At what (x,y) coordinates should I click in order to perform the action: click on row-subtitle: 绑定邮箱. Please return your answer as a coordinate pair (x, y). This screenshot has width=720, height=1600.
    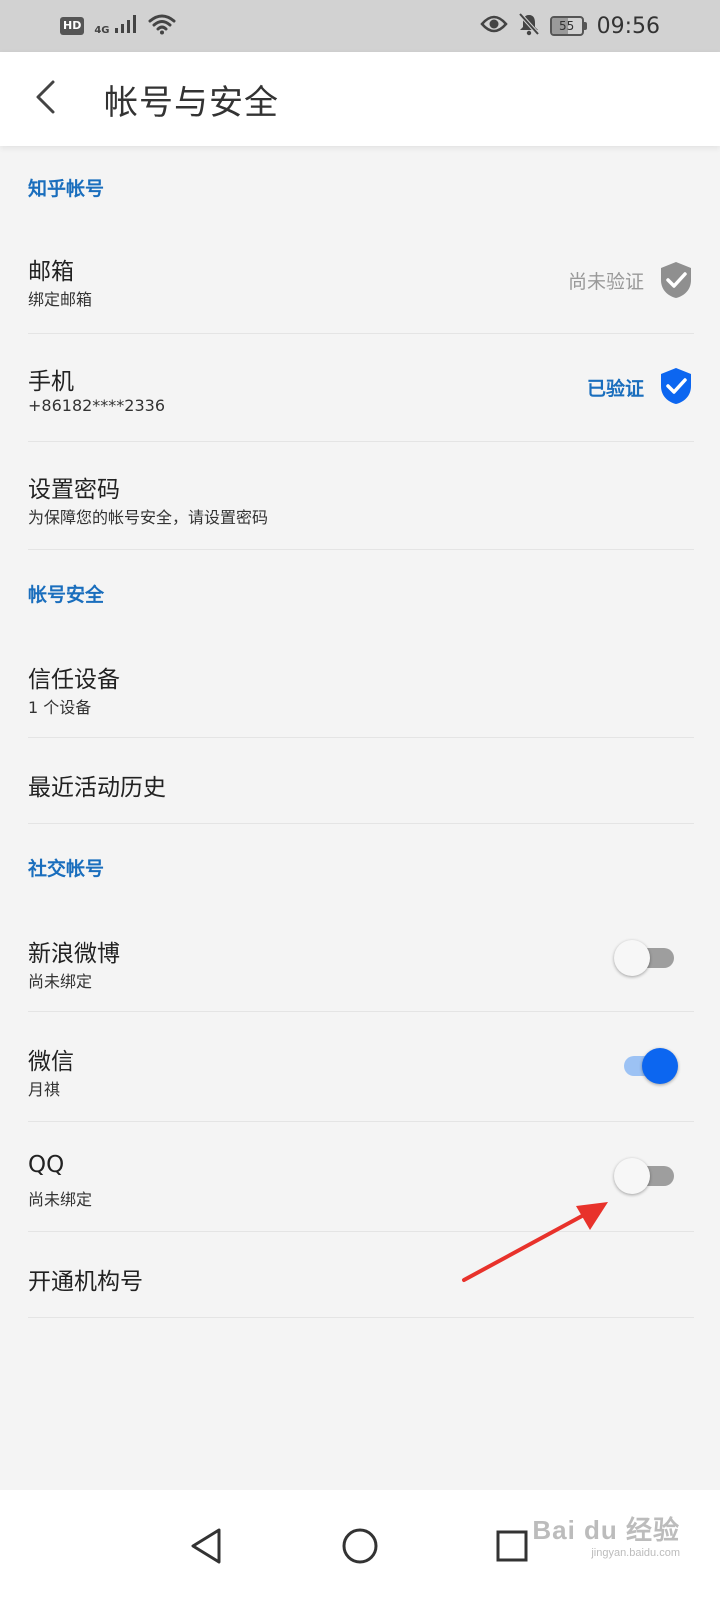
    Looking at the image, I should click on (60, 299).